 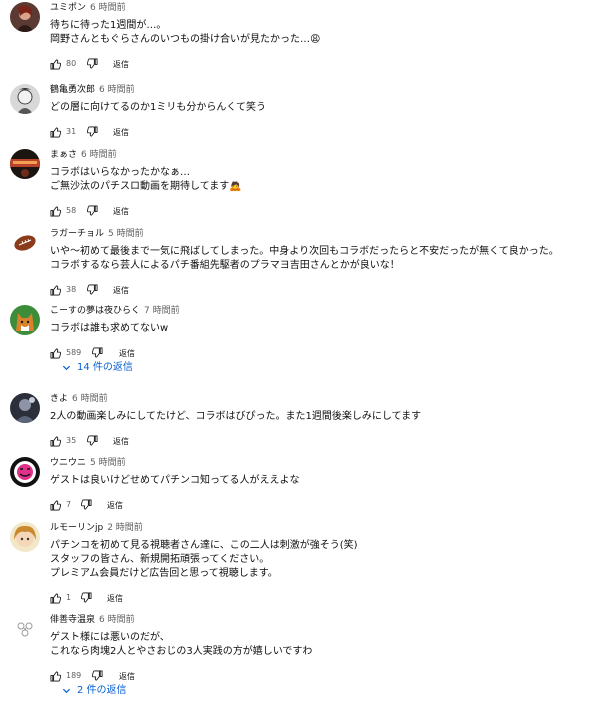 What do you see at coordinates (164, 573) in the screenshot?
I see `comment-line: プレミアム会員だけど広告回と思って視聴します。` at bounding box center [164, 573].